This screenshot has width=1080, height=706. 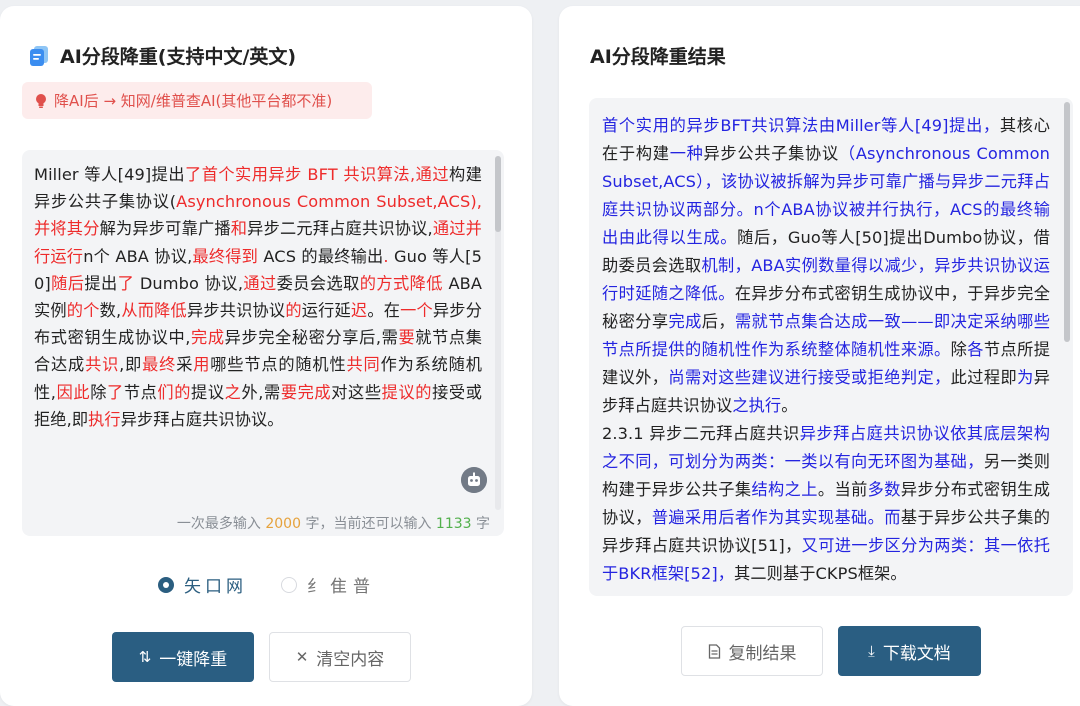 What do you see at coordinates (498, 194) in the screenshot?
I see `input-scrollbar-thumb` at bounding box center [498, 194].